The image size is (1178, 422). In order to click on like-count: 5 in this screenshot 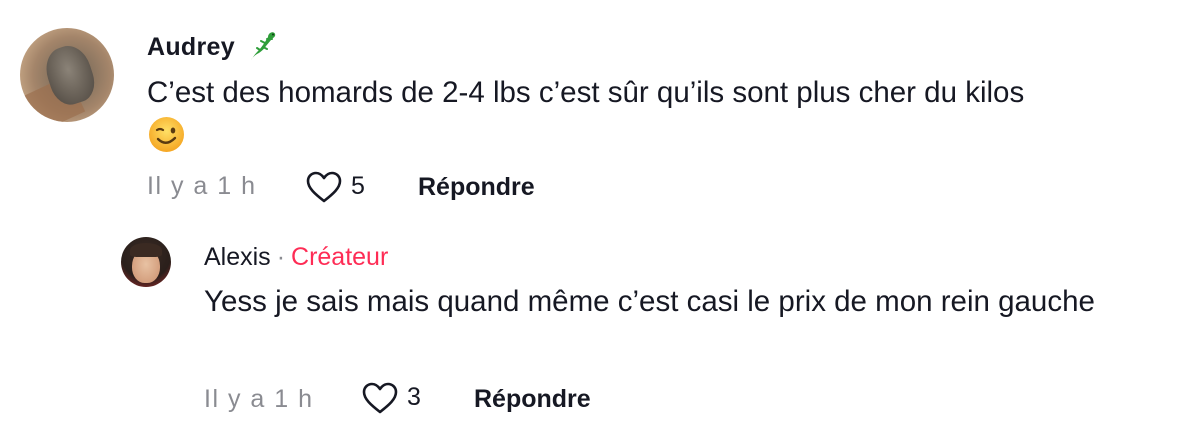, I will do `click(358, 186)`.